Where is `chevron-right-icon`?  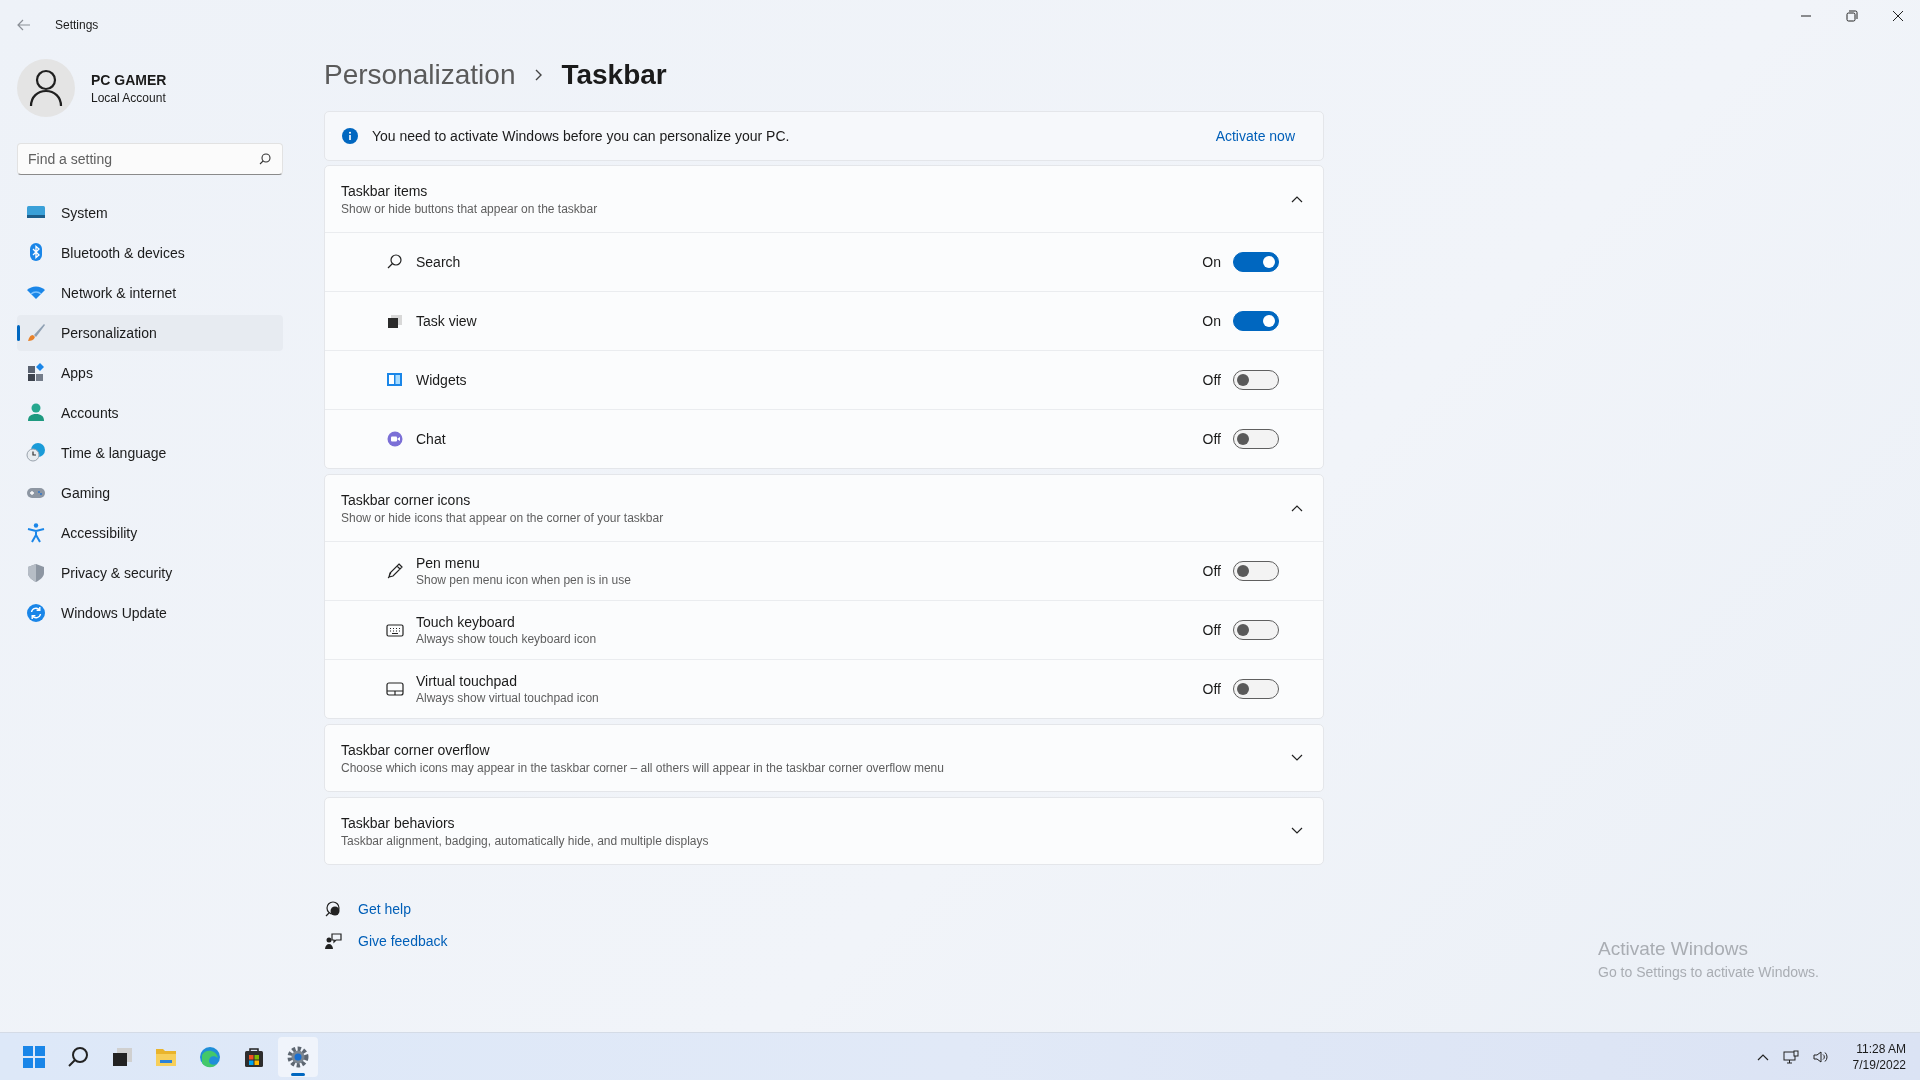
chevron-right-icon is located at coordinates (538, 75).